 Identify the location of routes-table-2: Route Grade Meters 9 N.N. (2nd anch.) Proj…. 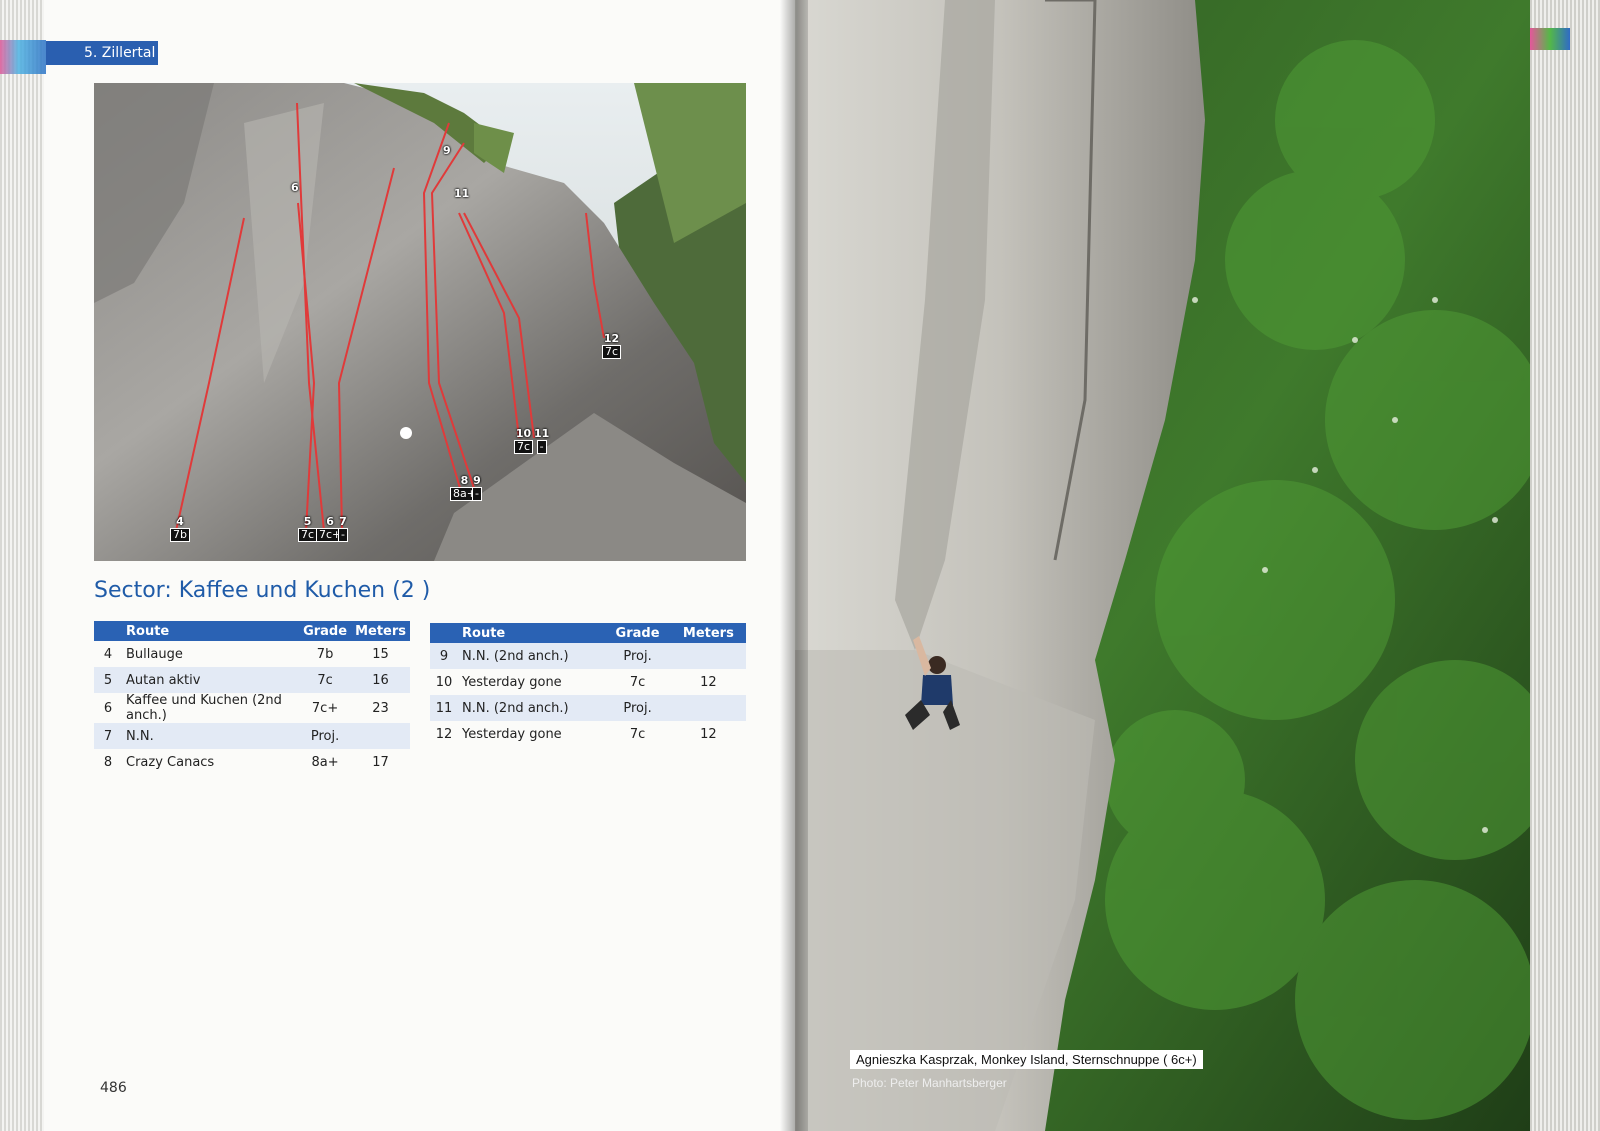
(588, 685).